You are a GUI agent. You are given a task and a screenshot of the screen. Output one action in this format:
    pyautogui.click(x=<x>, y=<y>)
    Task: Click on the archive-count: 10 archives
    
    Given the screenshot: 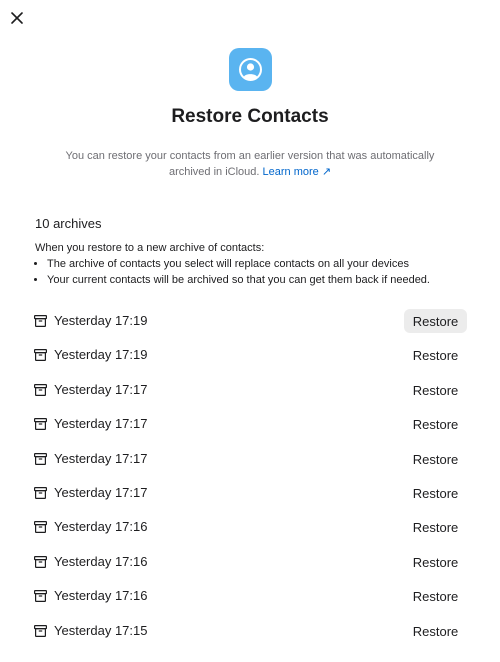 What is the action you would take?
    pyautogui.click(x=68, y=223)
    